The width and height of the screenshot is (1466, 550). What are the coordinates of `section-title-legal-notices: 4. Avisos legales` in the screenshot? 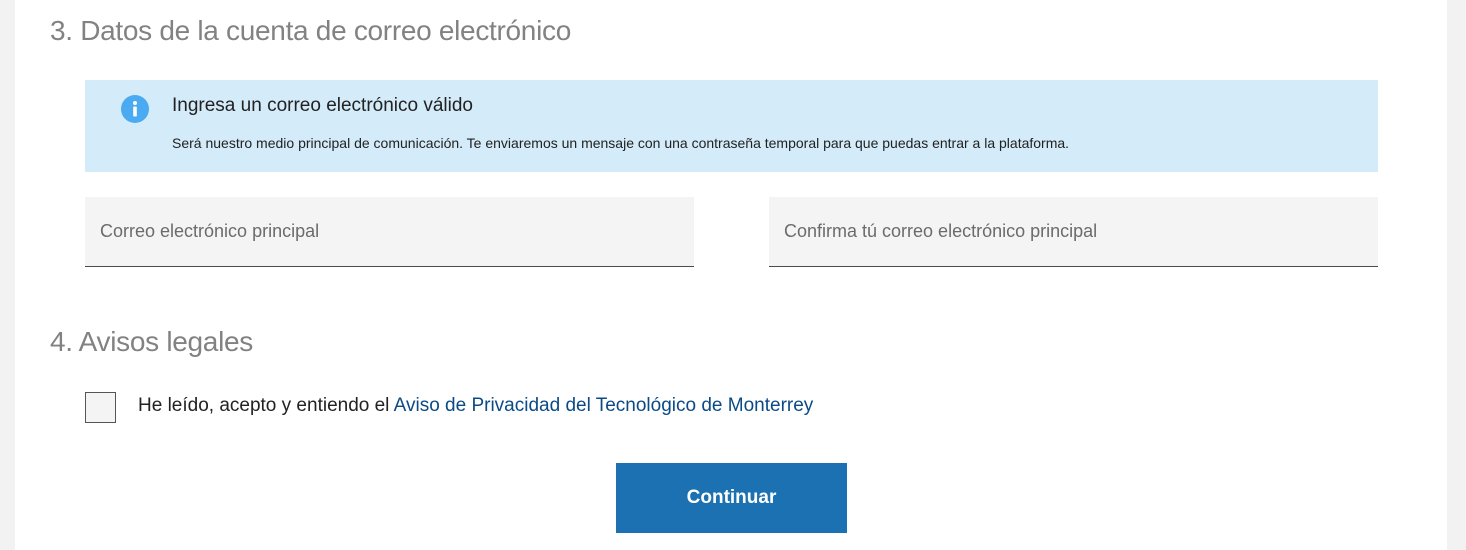 It's located at (151, 341).